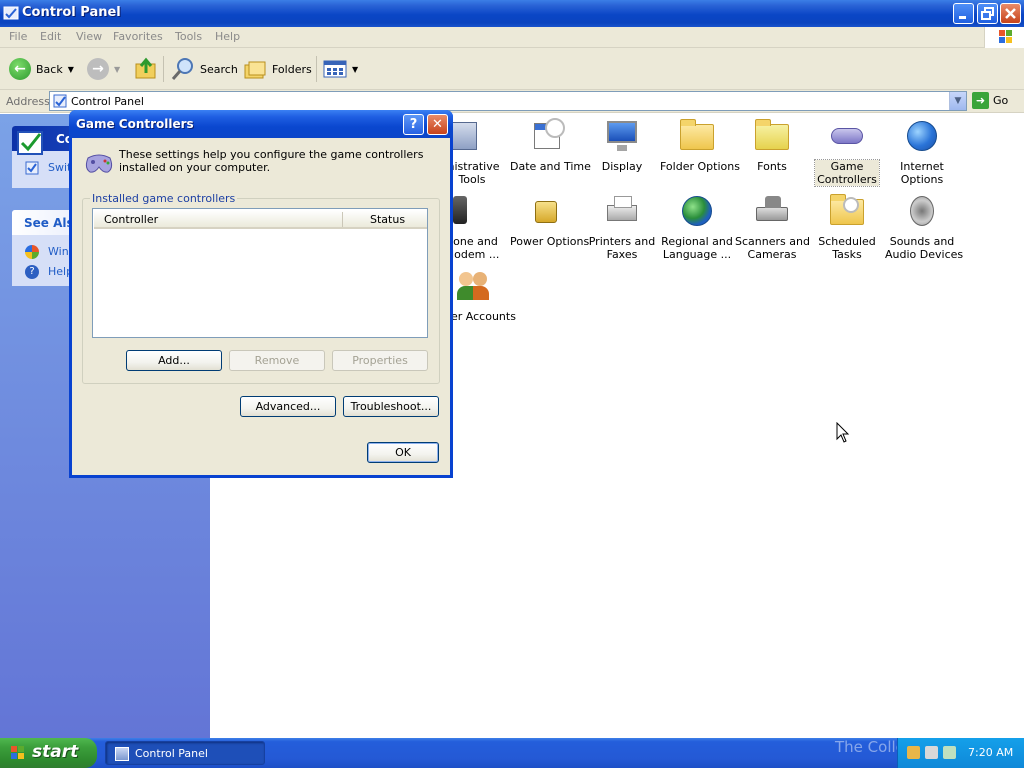 Image resolution: width=1024 pixels, height=768 pixels. What do you see at coordinates (227, 36) in the screenshot?
I see `menu-help: Help` at bounding box center [227, 36].